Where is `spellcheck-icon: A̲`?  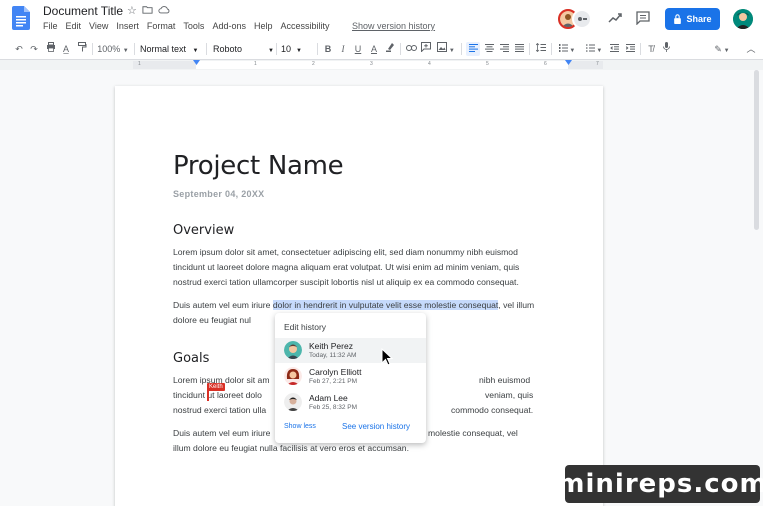
spellcheck-icon: A̲ is located at coordinates (66, 49).